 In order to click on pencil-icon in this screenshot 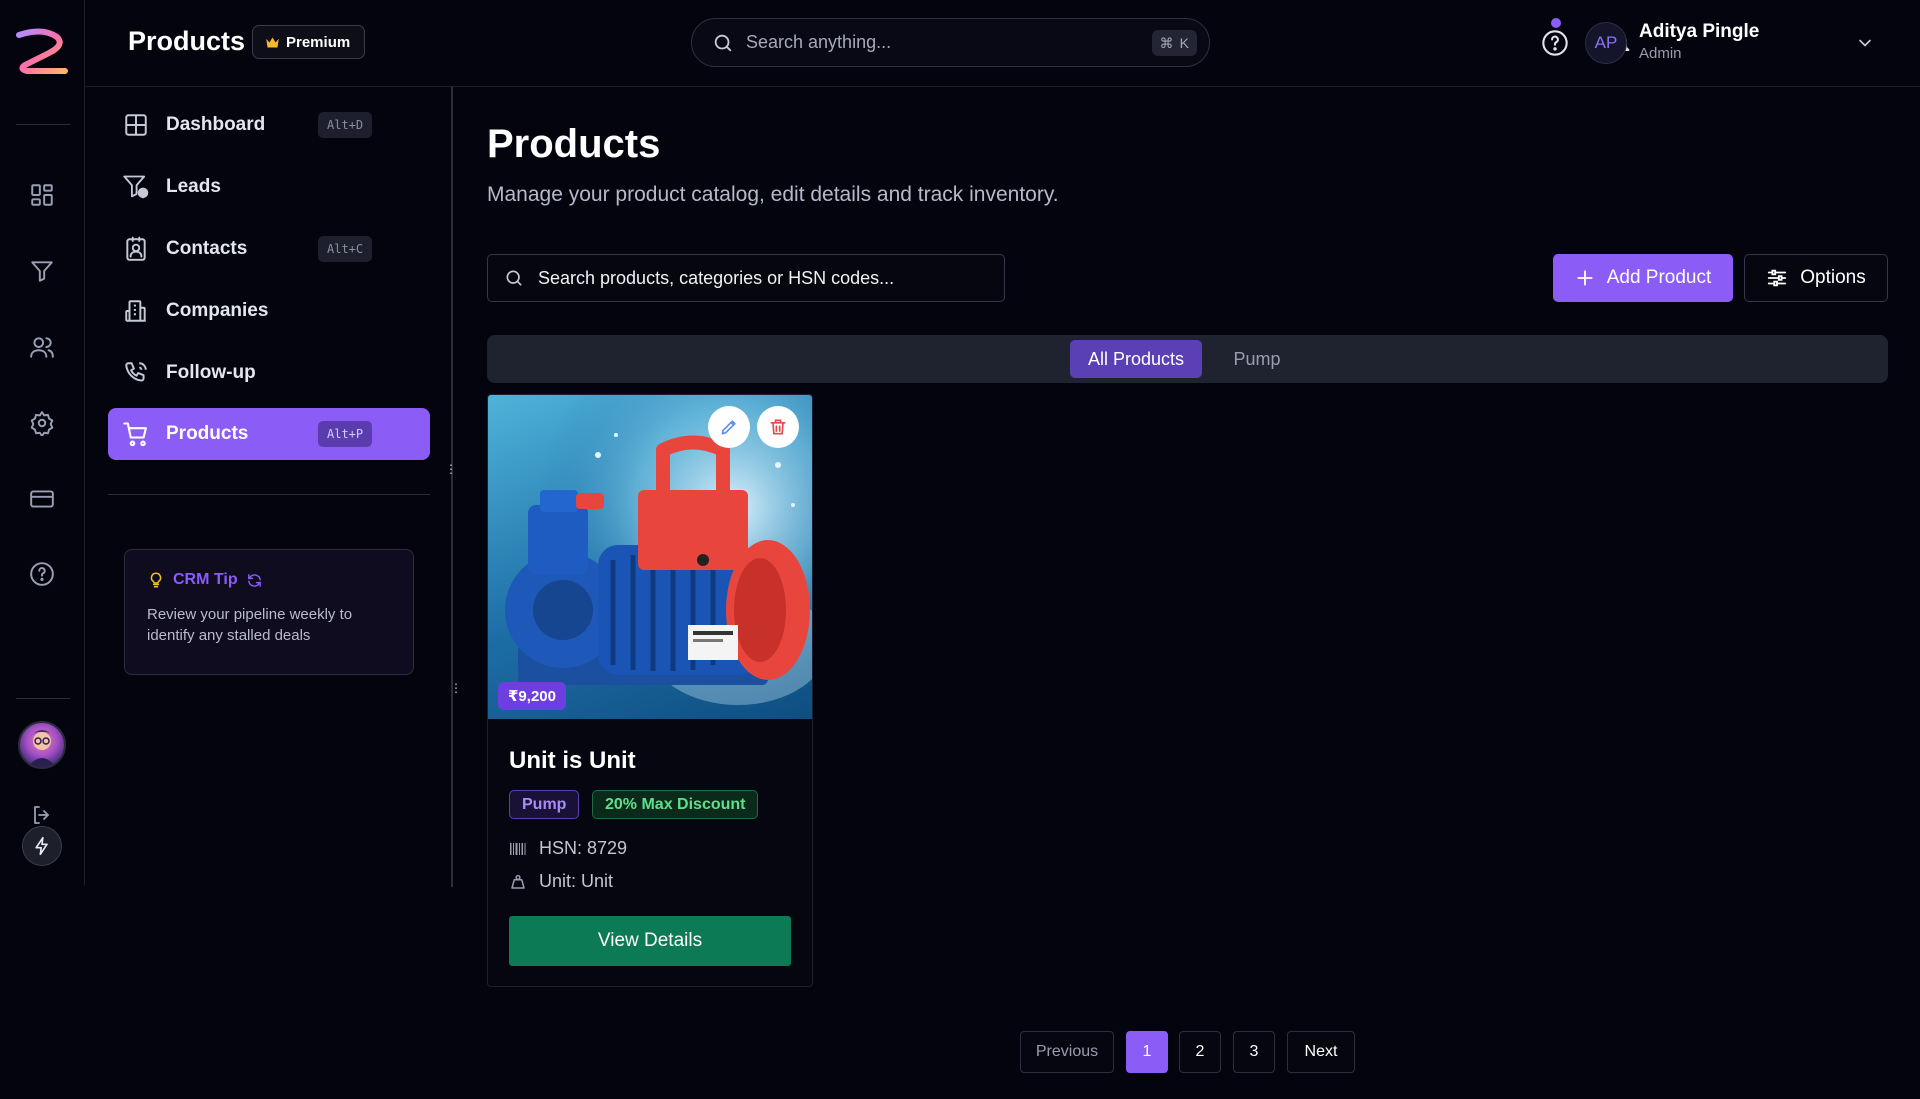, I will do `click(729, 427)`.